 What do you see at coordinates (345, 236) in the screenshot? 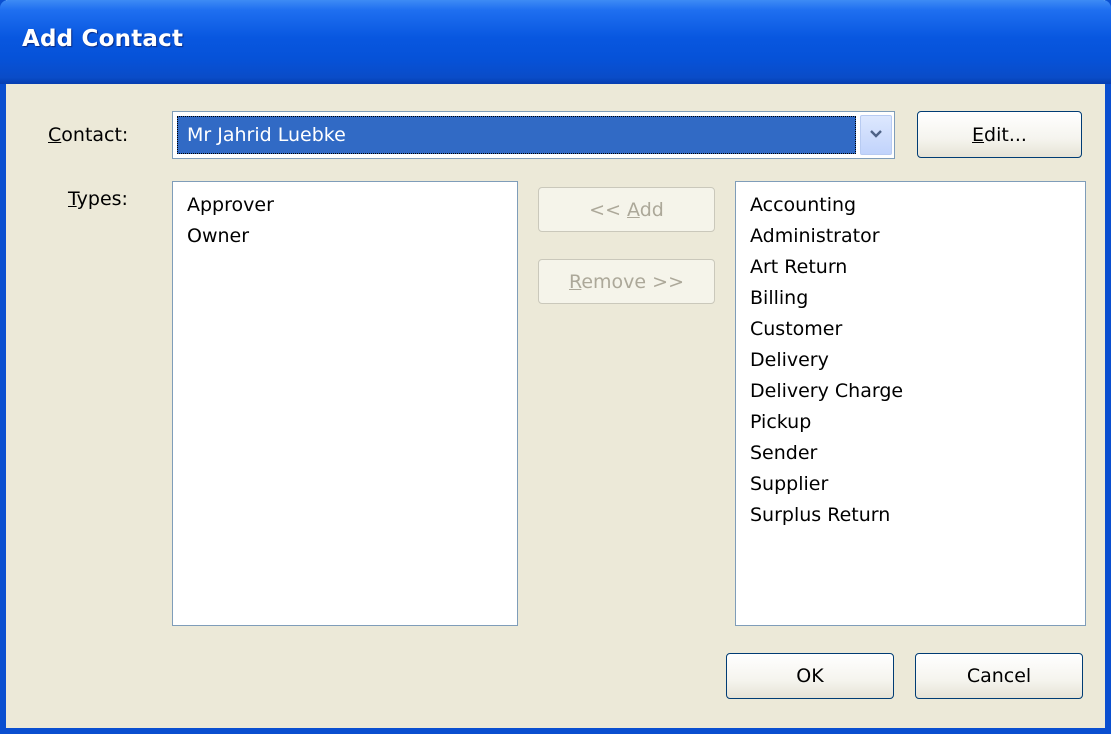
I see `list-item: Owner` at bounding box center [345, 236].